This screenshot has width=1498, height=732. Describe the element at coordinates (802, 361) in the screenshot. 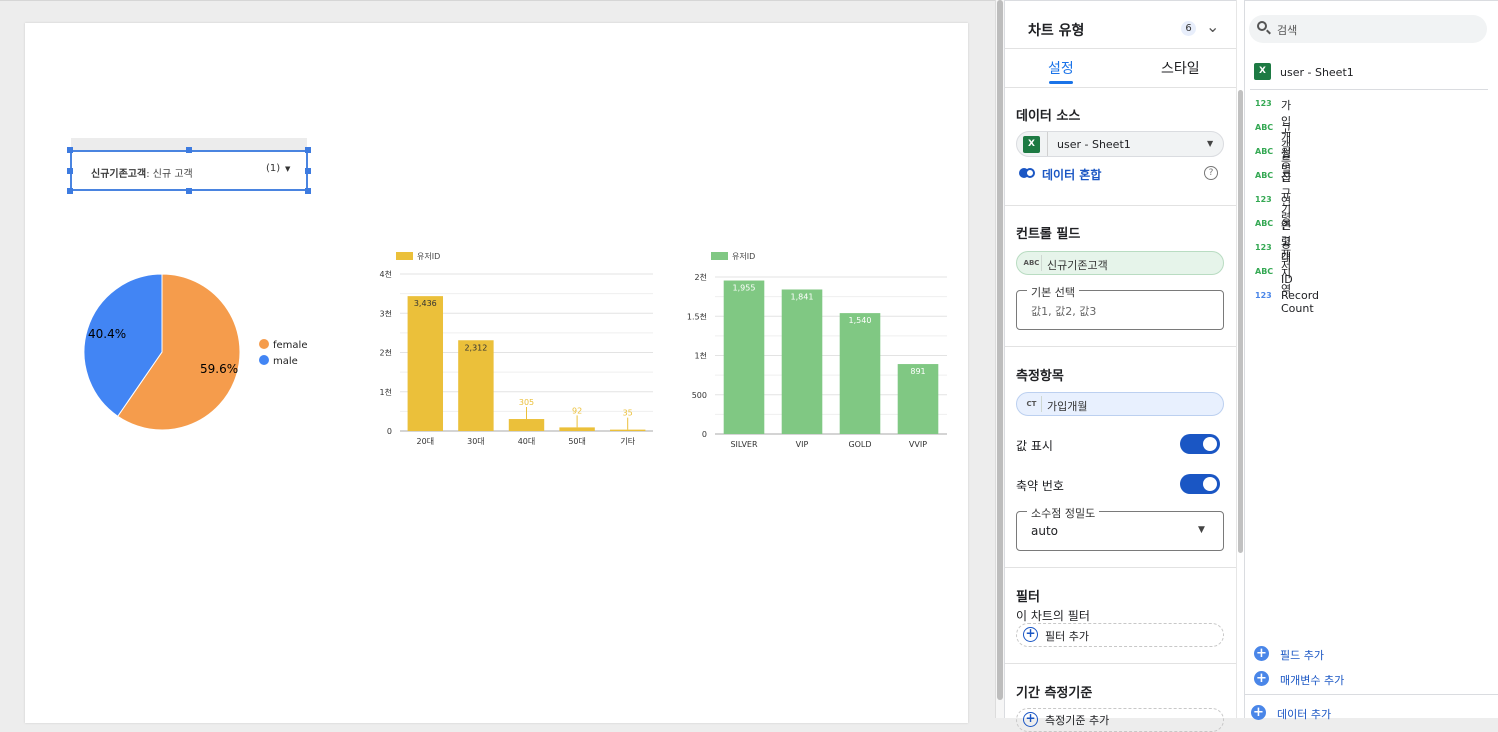

I see `bar-VIP` at that location.